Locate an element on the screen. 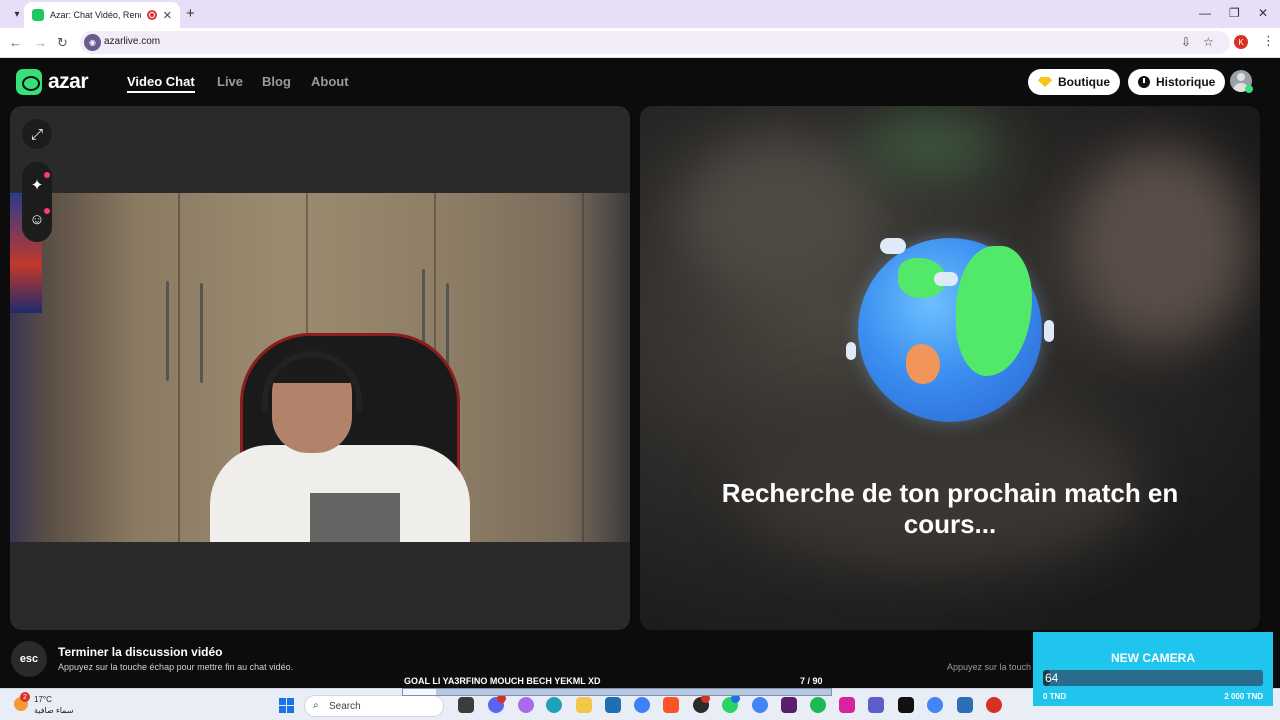 This screenshot has height=720, width=1280. boutique-button: Boutique is located at coordinates (1074, 82).